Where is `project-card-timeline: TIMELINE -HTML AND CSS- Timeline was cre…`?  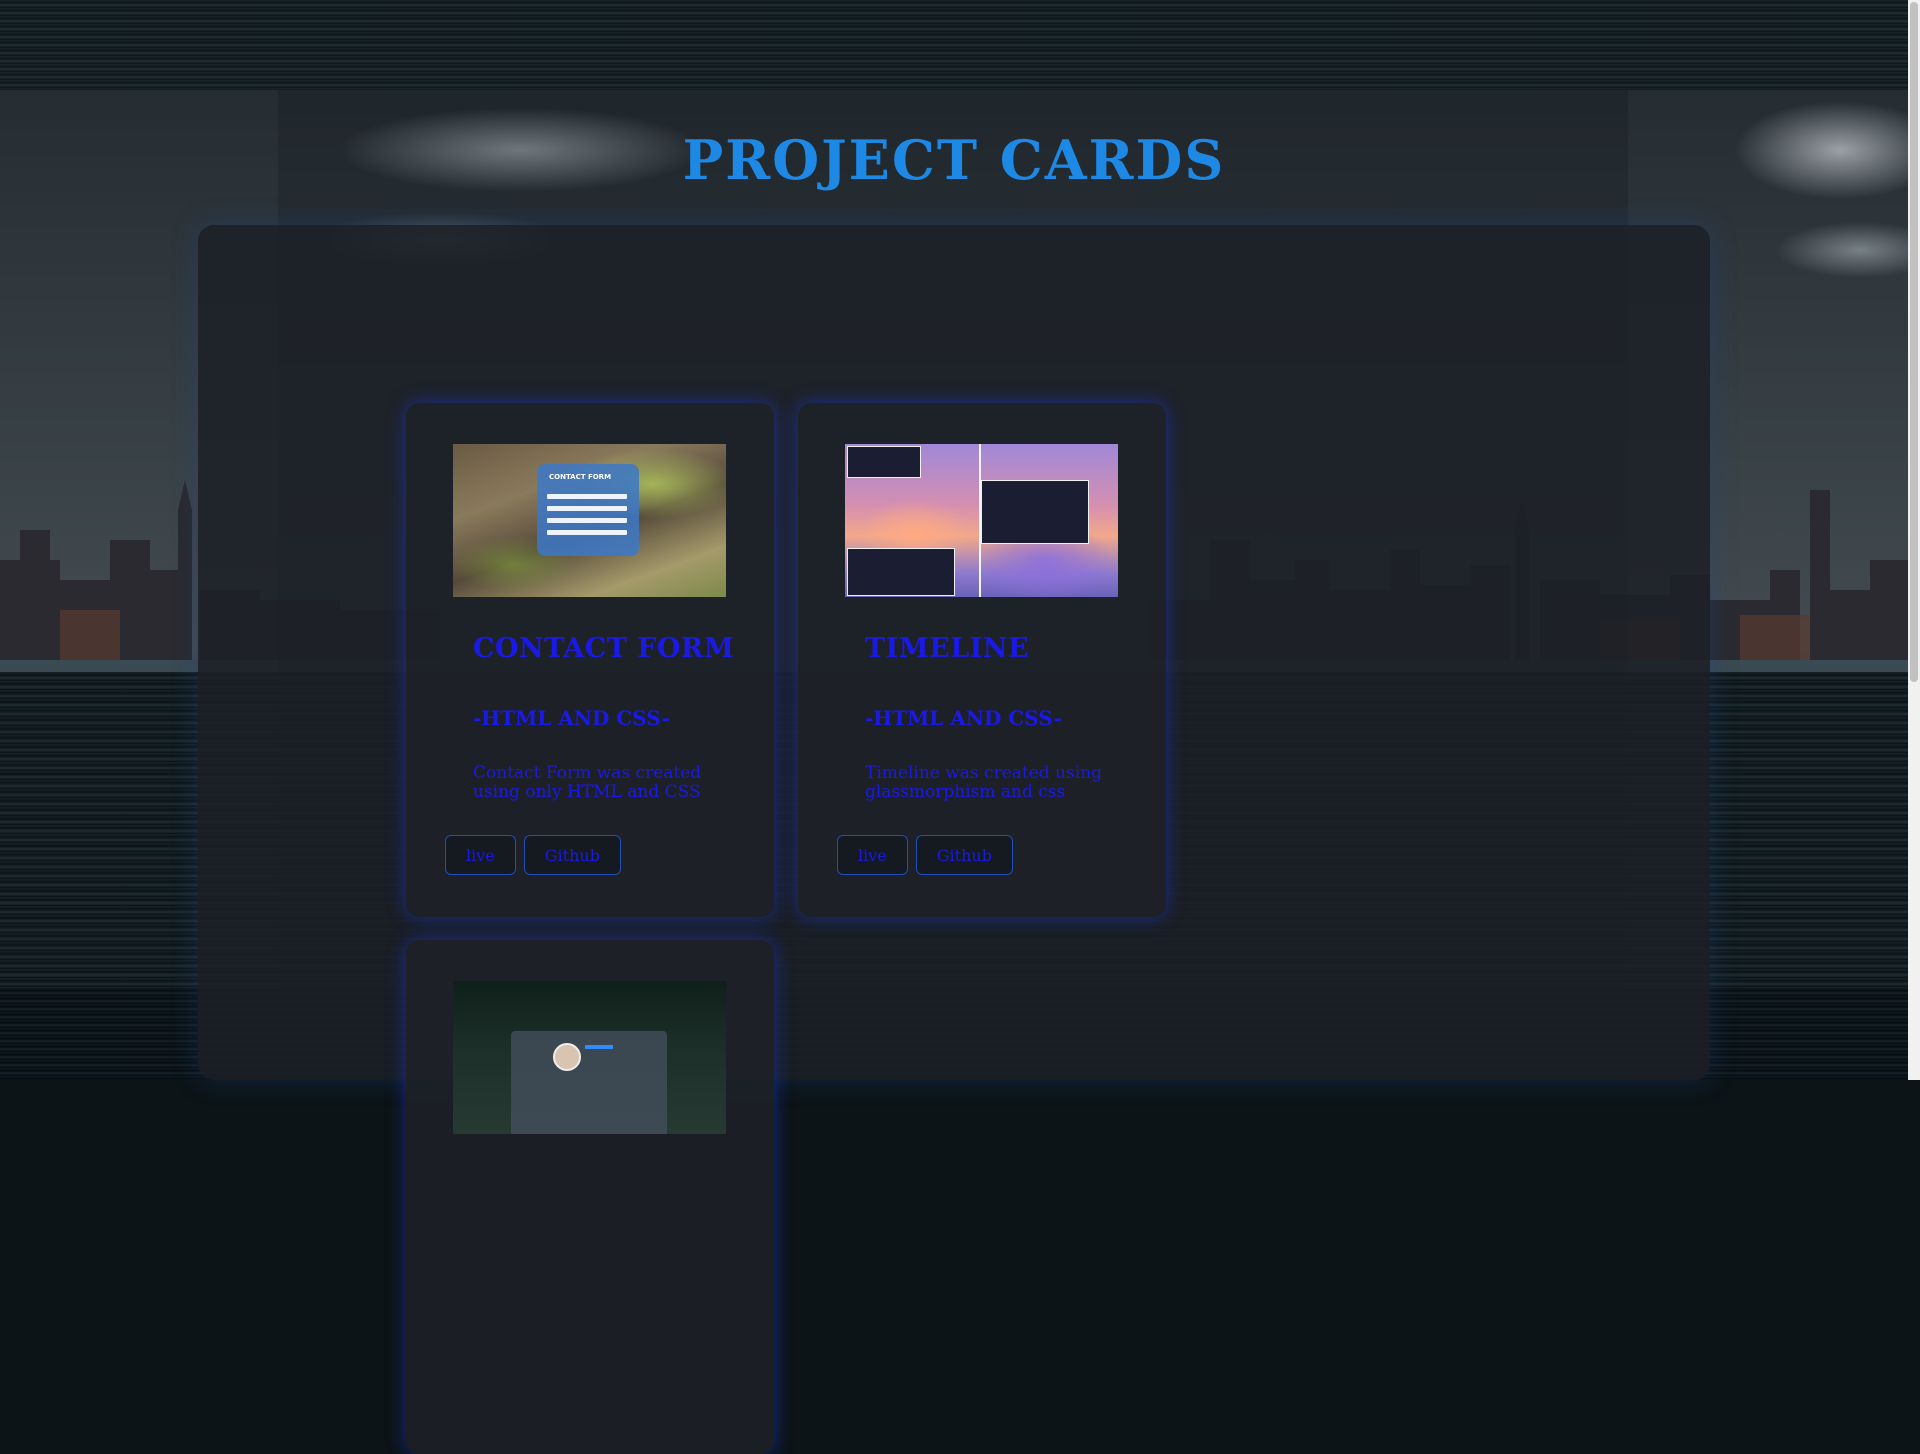
project-card-timeline: TIMELINE -HTML AND CSS- Timeline was cre… is located at coordinates (982, 660).